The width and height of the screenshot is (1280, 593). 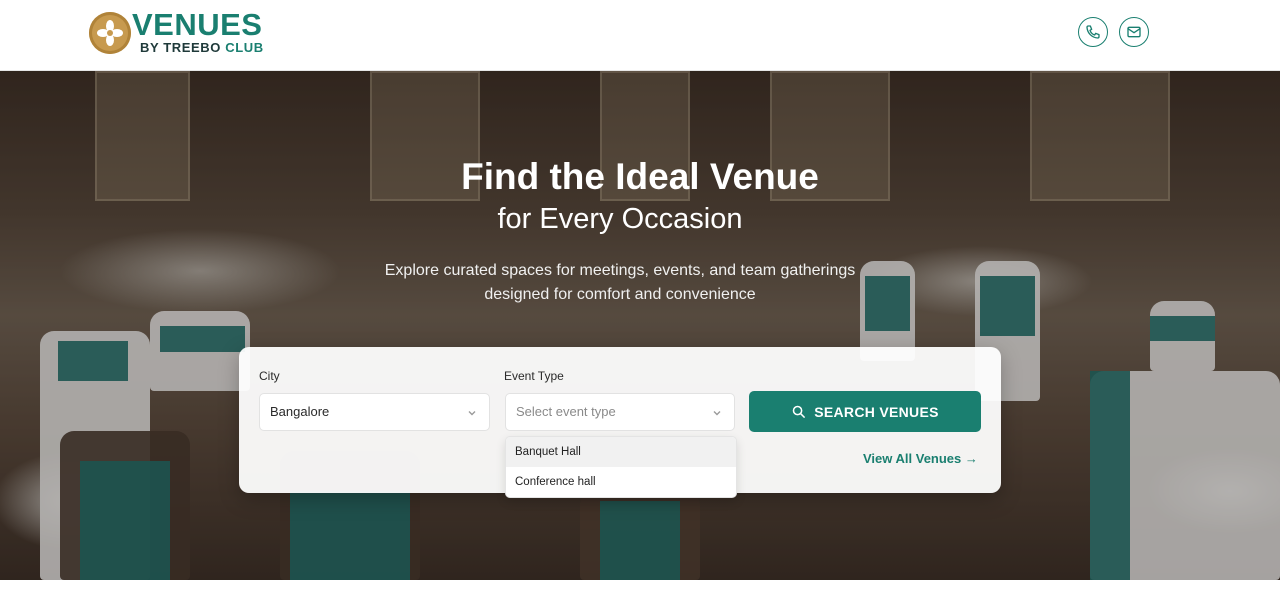 I want to click on hero-description-line: designed for comfort and convenience, so click(x=620, y=294).